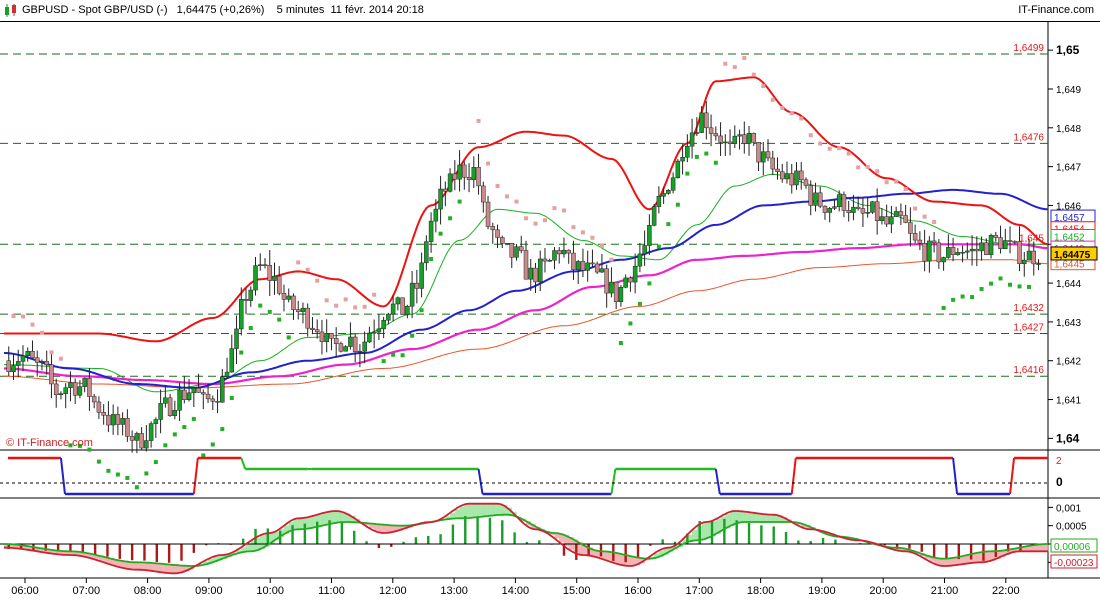 The height and width of the screenshot is (600, 1100). I want to click on watermark: © IT-Finance.com, so click(49, 443).